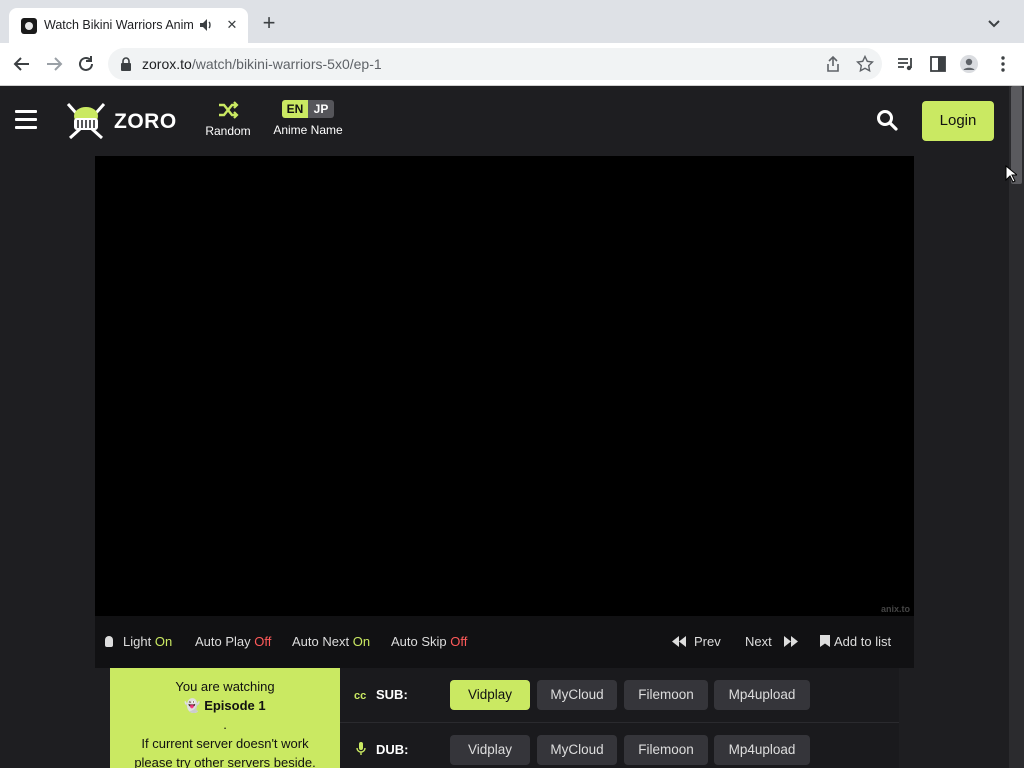  What do you see at coordinates (666, 695) in the screenshot?
I see `sub-server-filemoon: Filemoon` at bounding box center [666, 695].